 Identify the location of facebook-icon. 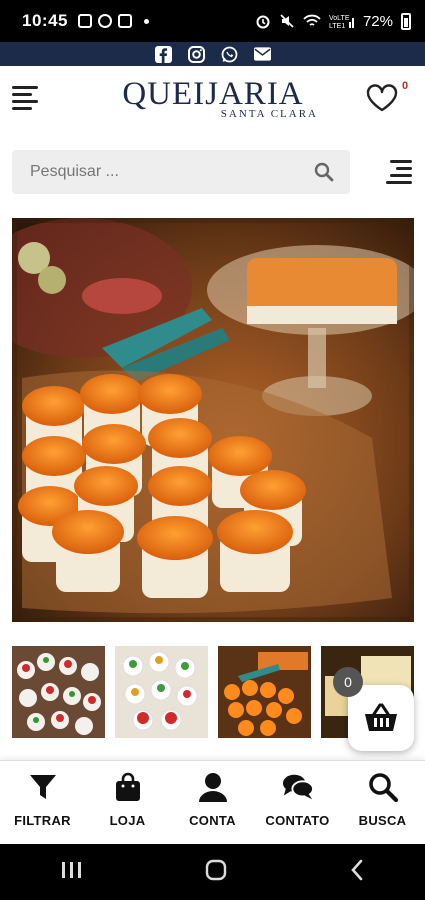
(163, 54).